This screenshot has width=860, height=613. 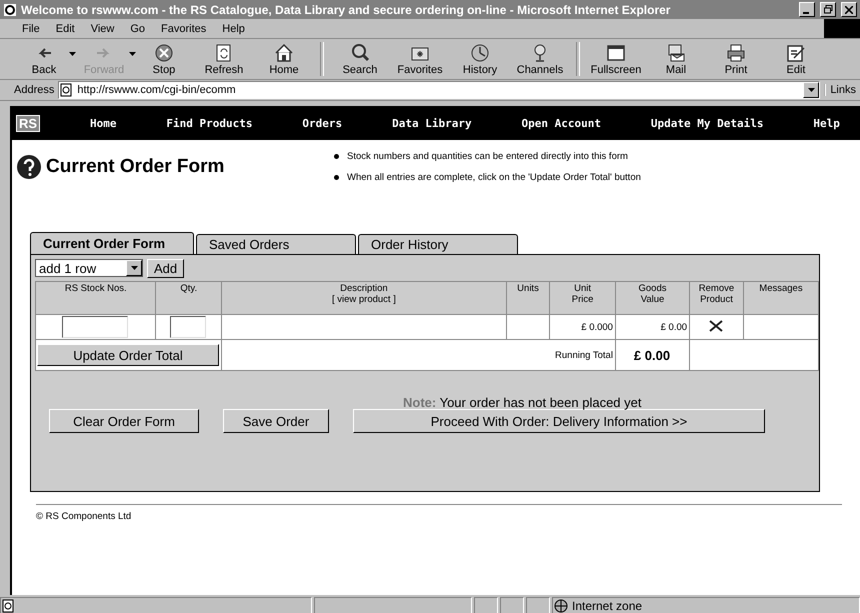 What do you see at coordinates (652, 355) in the screenshot?
I see `running-total: £ 0.00` at bounding box center [652, 355].